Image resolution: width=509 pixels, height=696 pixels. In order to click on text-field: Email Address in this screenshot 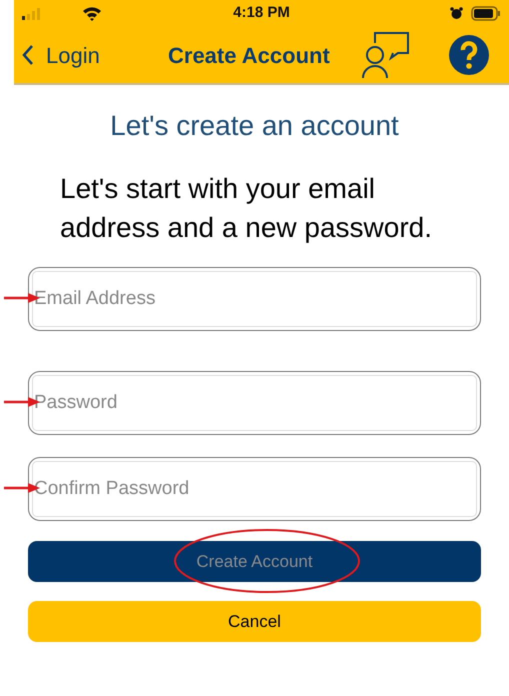, I will do `click(254, 299)`.